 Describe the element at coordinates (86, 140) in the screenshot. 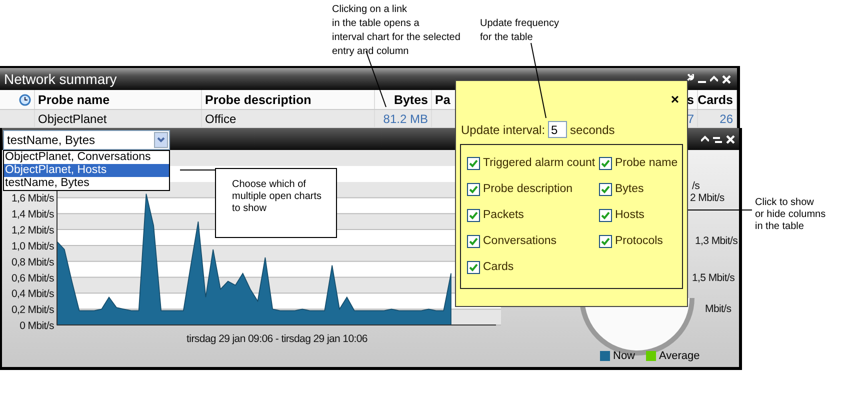

I see `chart-dropdown: testName, Bytes` at that location.